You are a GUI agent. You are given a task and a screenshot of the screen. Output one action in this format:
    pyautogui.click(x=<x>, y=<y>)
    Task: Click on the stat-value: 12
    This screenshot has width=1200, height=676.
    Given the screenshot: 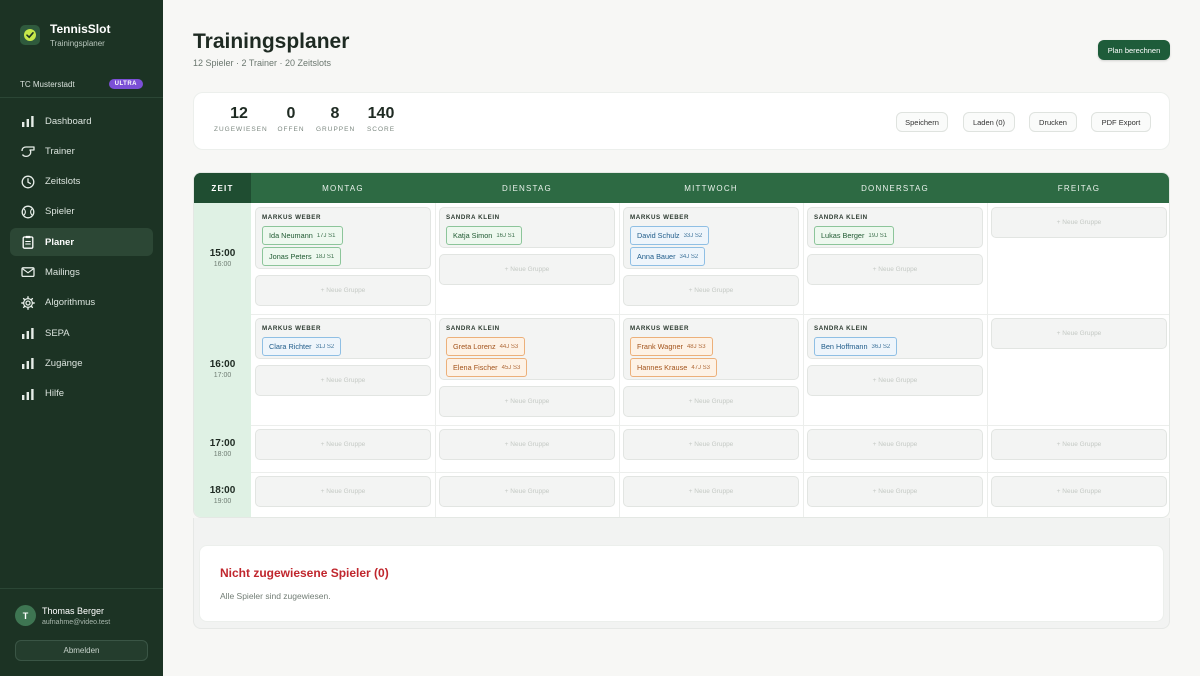 What is the action you would take?
    pyautogui.click(x=239, y=113)
    